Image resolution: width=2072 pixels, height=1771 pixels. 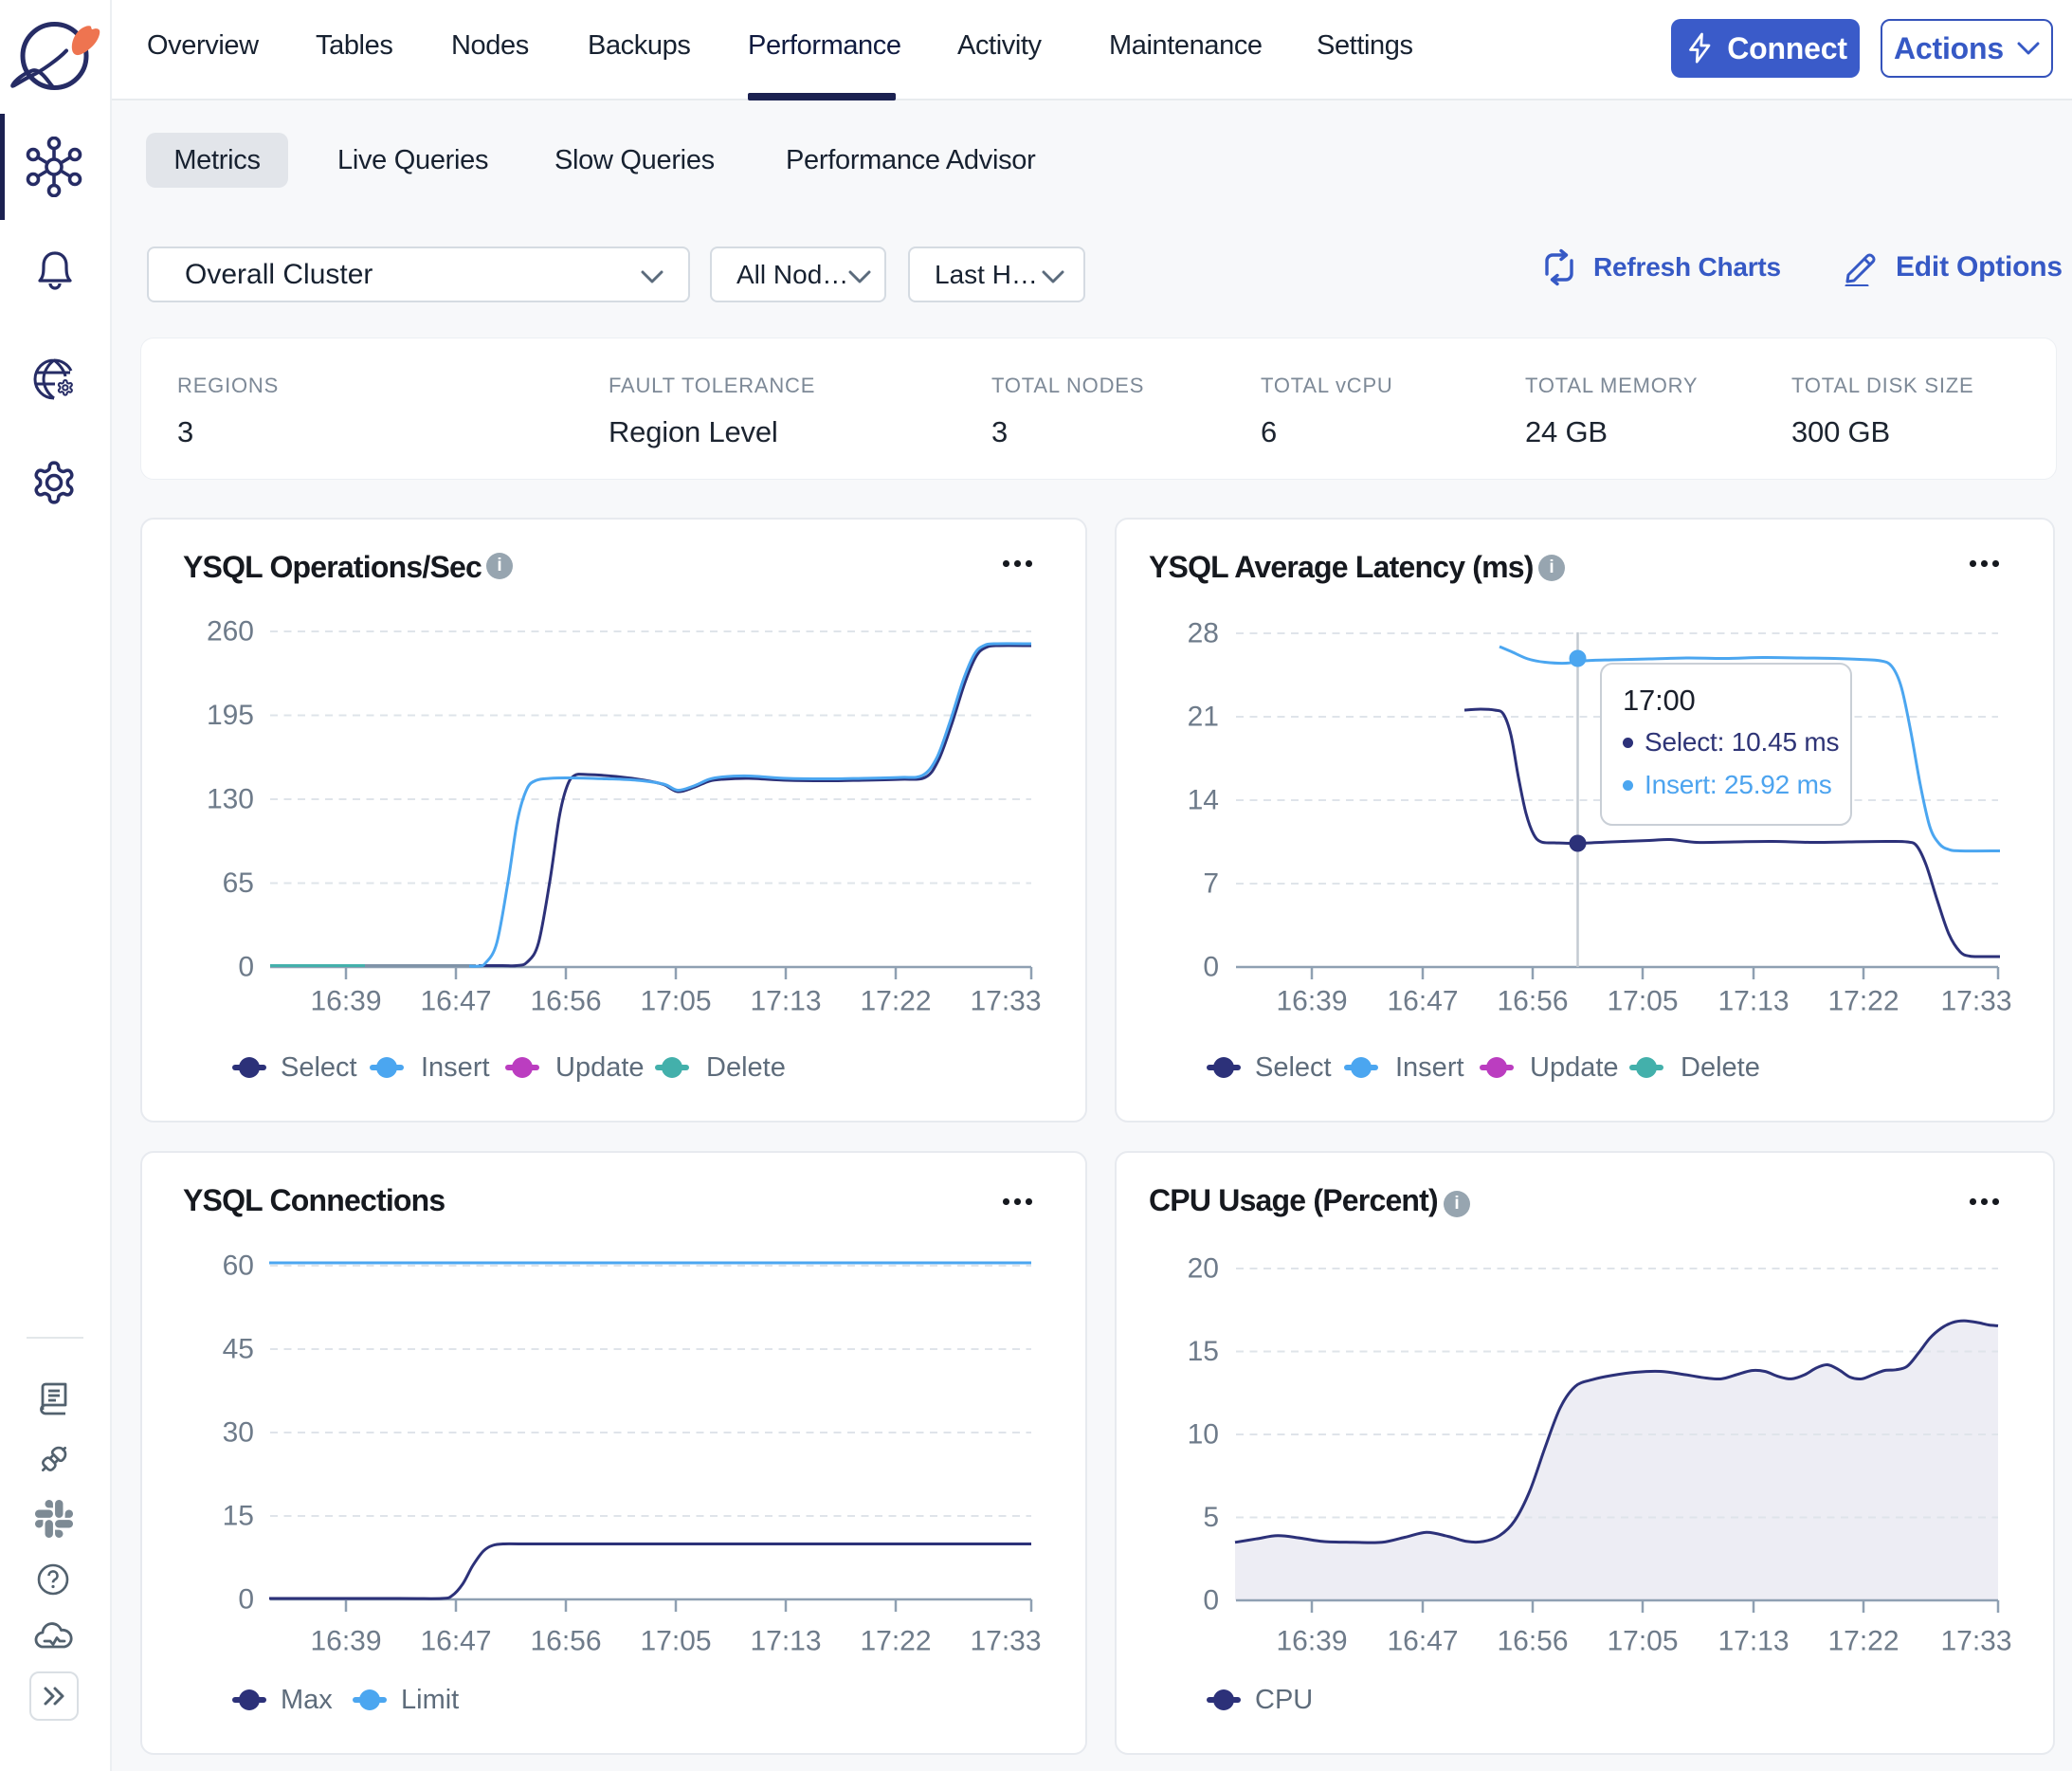 What do you see at coordinates (1203, 633) in the screenshot?
I see `svg-text: 28` at bounding box center [1203, 633].